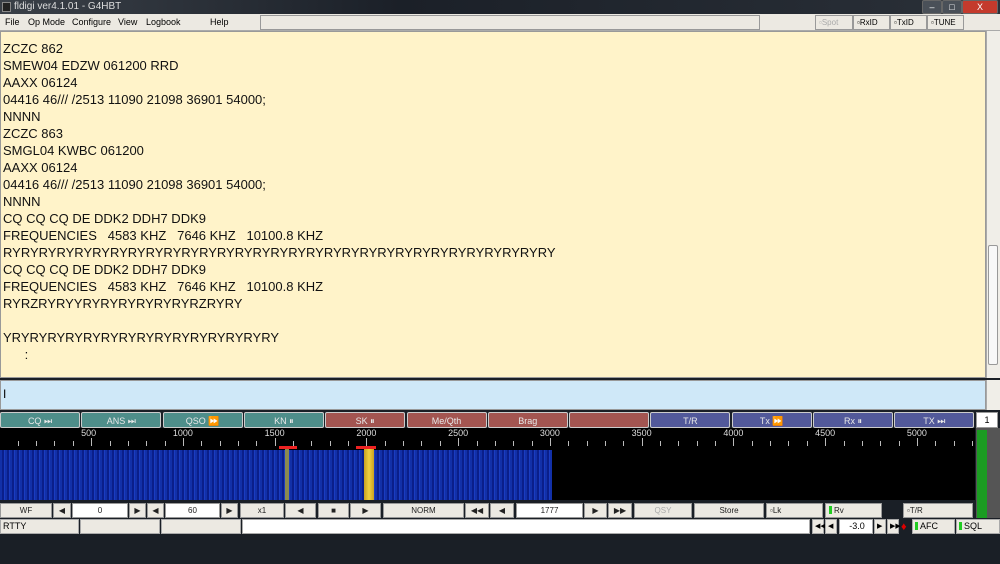 Image resolution: width=1000 pixels, height=564 pixels. What do you see at coordinates (663, 510) in the screenshot?
I see `qsy-button: QSY` at bounding box center [663, 510].